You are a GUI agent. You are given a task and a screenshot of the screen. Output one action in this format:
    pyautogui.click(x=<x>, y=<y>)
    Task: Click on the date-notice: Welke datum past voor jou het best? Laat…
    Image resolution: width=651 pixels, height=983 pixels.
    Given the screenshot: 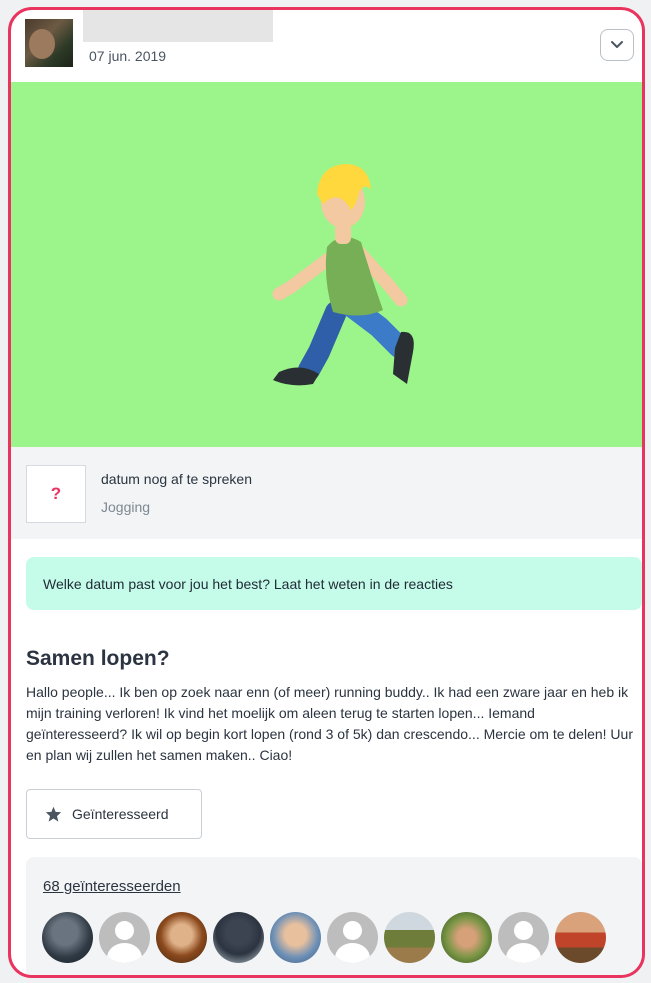 What is the action you would take?
    pyautogui.click(x=334, y=583)
    